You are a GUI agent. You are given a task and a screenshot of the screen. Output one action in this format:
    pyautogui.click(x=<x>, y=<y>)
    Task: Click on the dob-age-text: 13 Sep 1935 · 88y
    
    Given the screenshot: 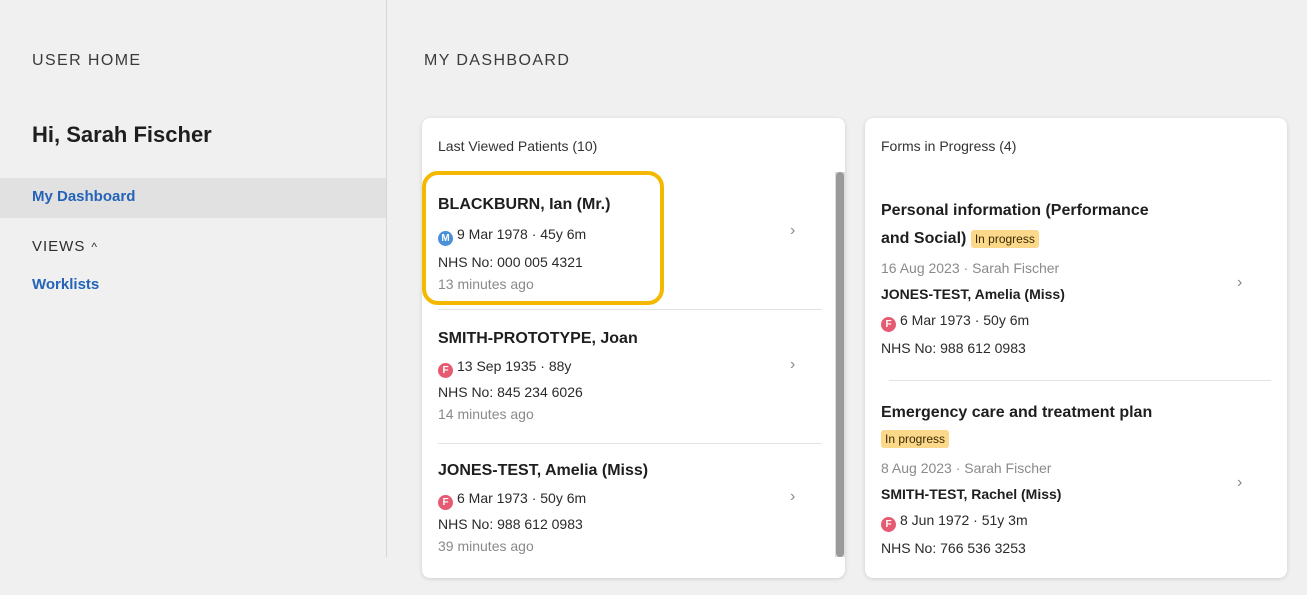 What is the action you would take?
    pyautogui.click(x=514, y=366)
    